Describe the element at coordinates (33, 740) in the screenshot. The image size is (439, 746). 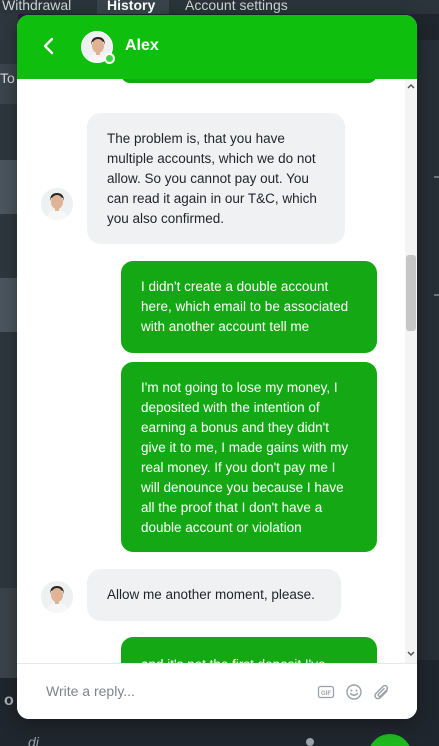
I see `background-text: di` at that location.